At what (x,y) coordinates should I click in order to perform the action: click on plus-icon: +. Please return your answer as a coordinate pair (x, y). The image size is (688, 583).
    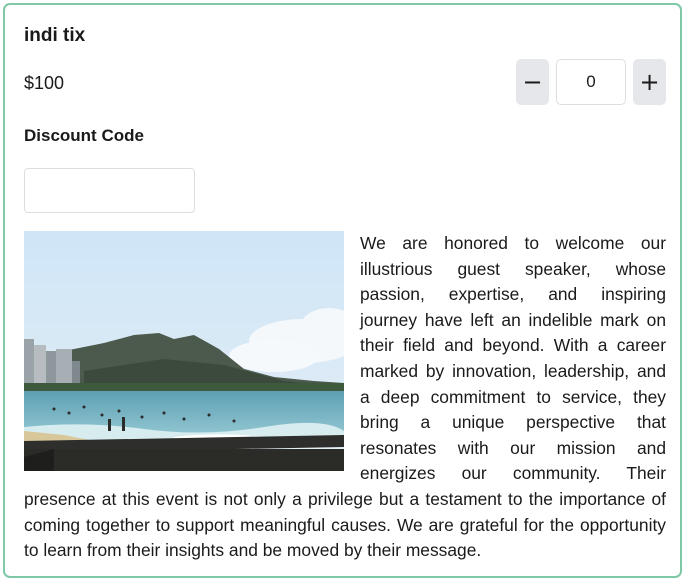
    Looking at the image, I should click on (649, 82).